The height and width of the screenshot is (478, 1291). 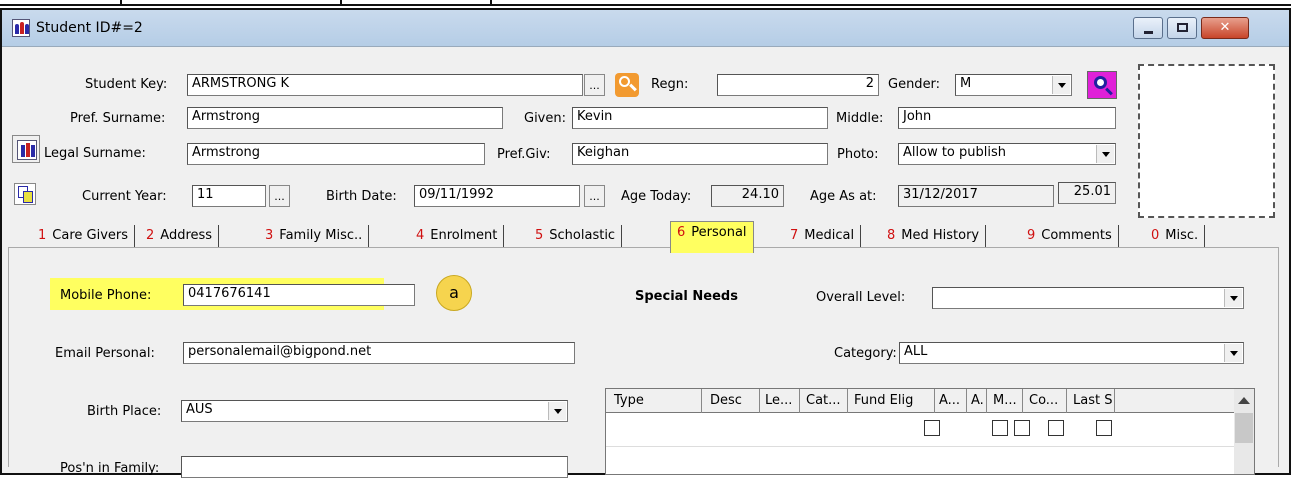 What do you see at coordinates (299, 295) in the screenshot?
I see `mobile-phone-field: 0417676141` at bounding box center [299, 295].